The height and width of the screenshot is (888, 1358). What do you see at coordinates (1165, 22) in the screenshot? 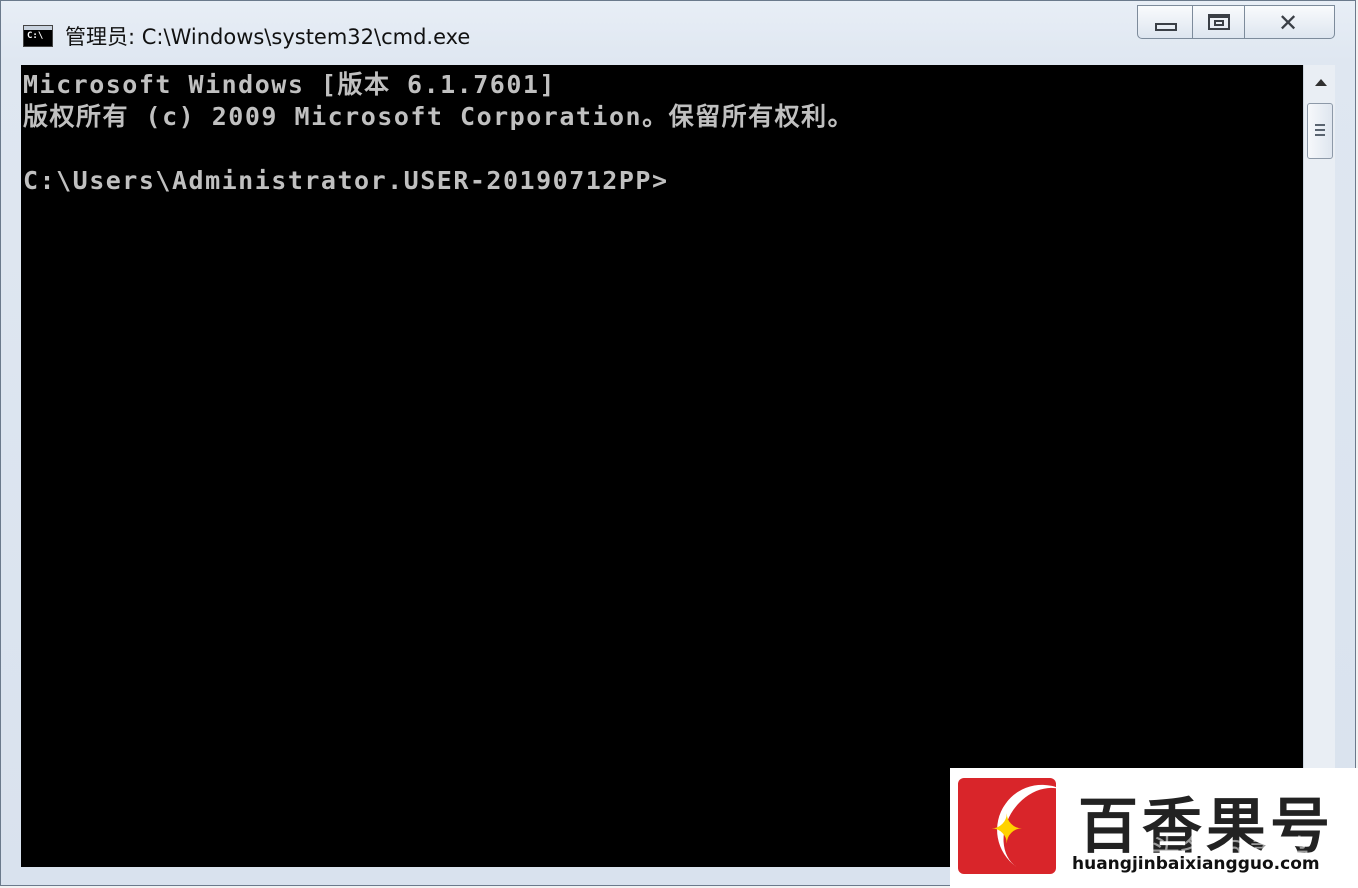
I see `minimize-button` at bounding box center [1165, 22].